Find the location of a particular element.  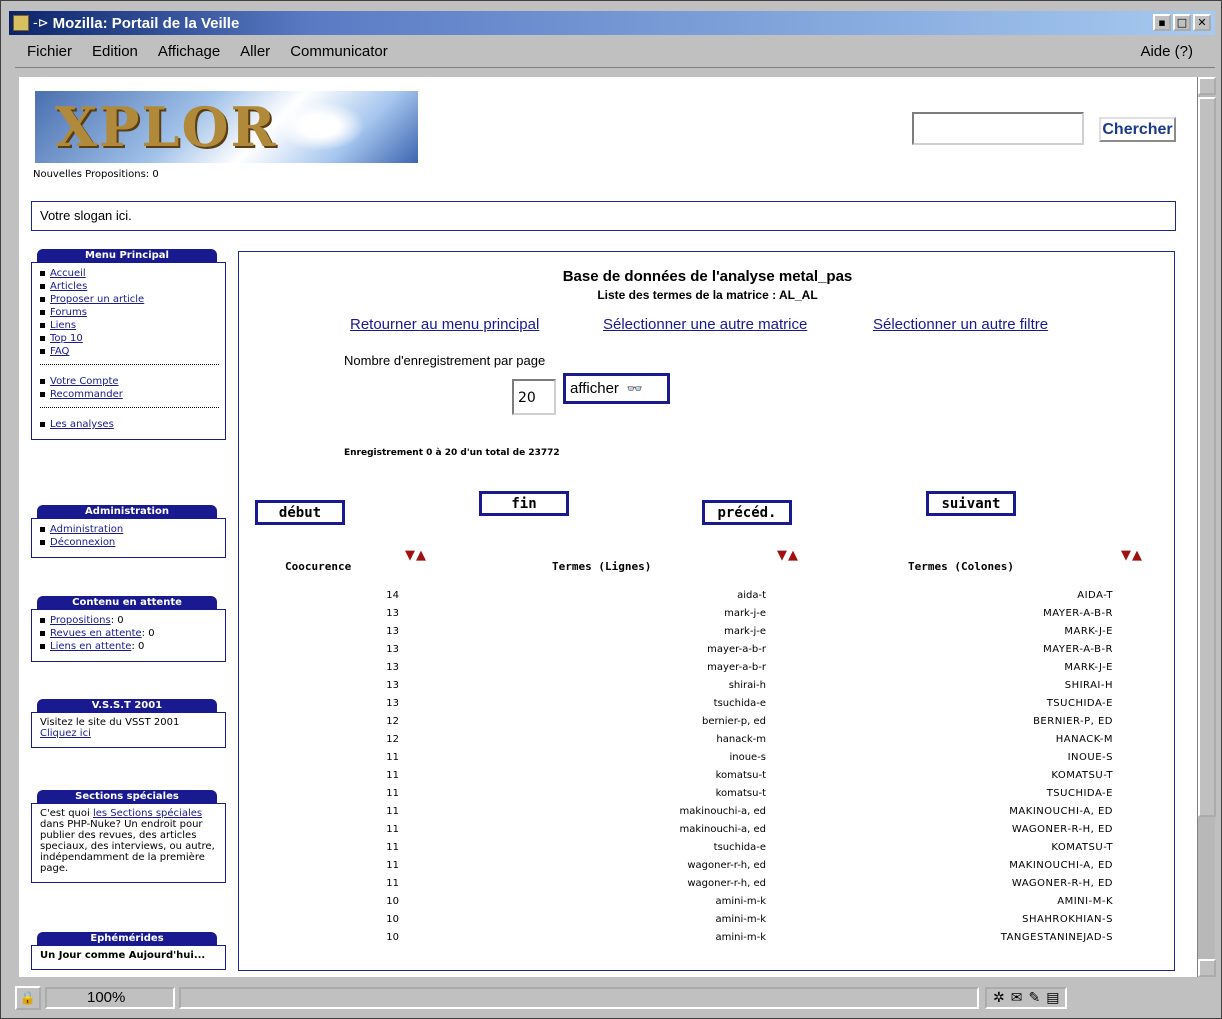

list-item: Liens is located at coordinates (129, 325).